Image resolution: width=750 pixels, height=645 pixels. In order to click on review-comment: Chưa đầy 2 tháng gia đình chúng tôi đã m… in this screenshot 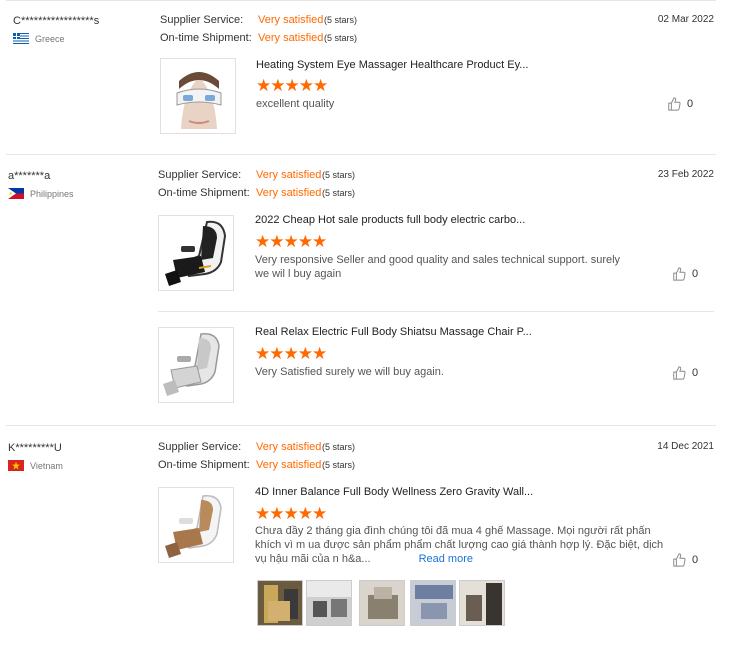, I will do `click(465, 545)`.